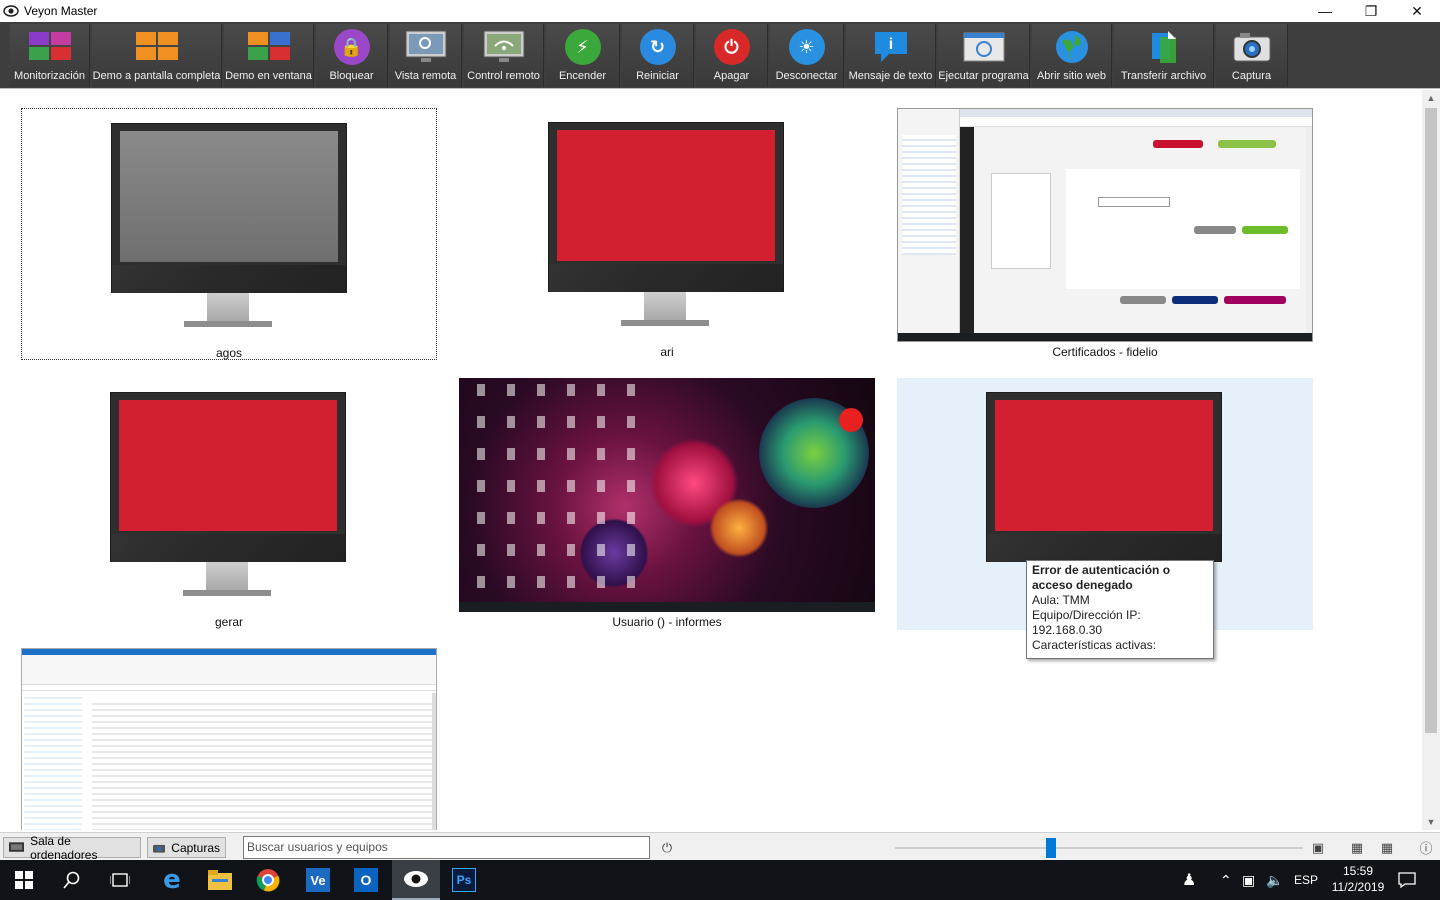 The height and width of the screenshot is (900, 1440). What do you see at coordinates (426, 47) in the screenshot?
I see `remote-view-icon` at bounding box center [426, 47].